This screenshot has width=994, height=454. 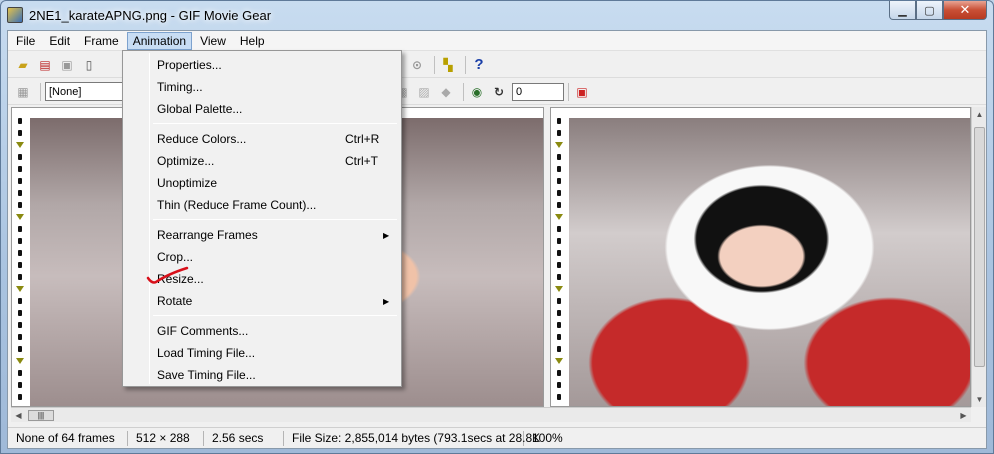 What do you see at coordinates (902, 10) in the screenshot?
I see `minimize-button: ▁` at bounding box center [902, 10].